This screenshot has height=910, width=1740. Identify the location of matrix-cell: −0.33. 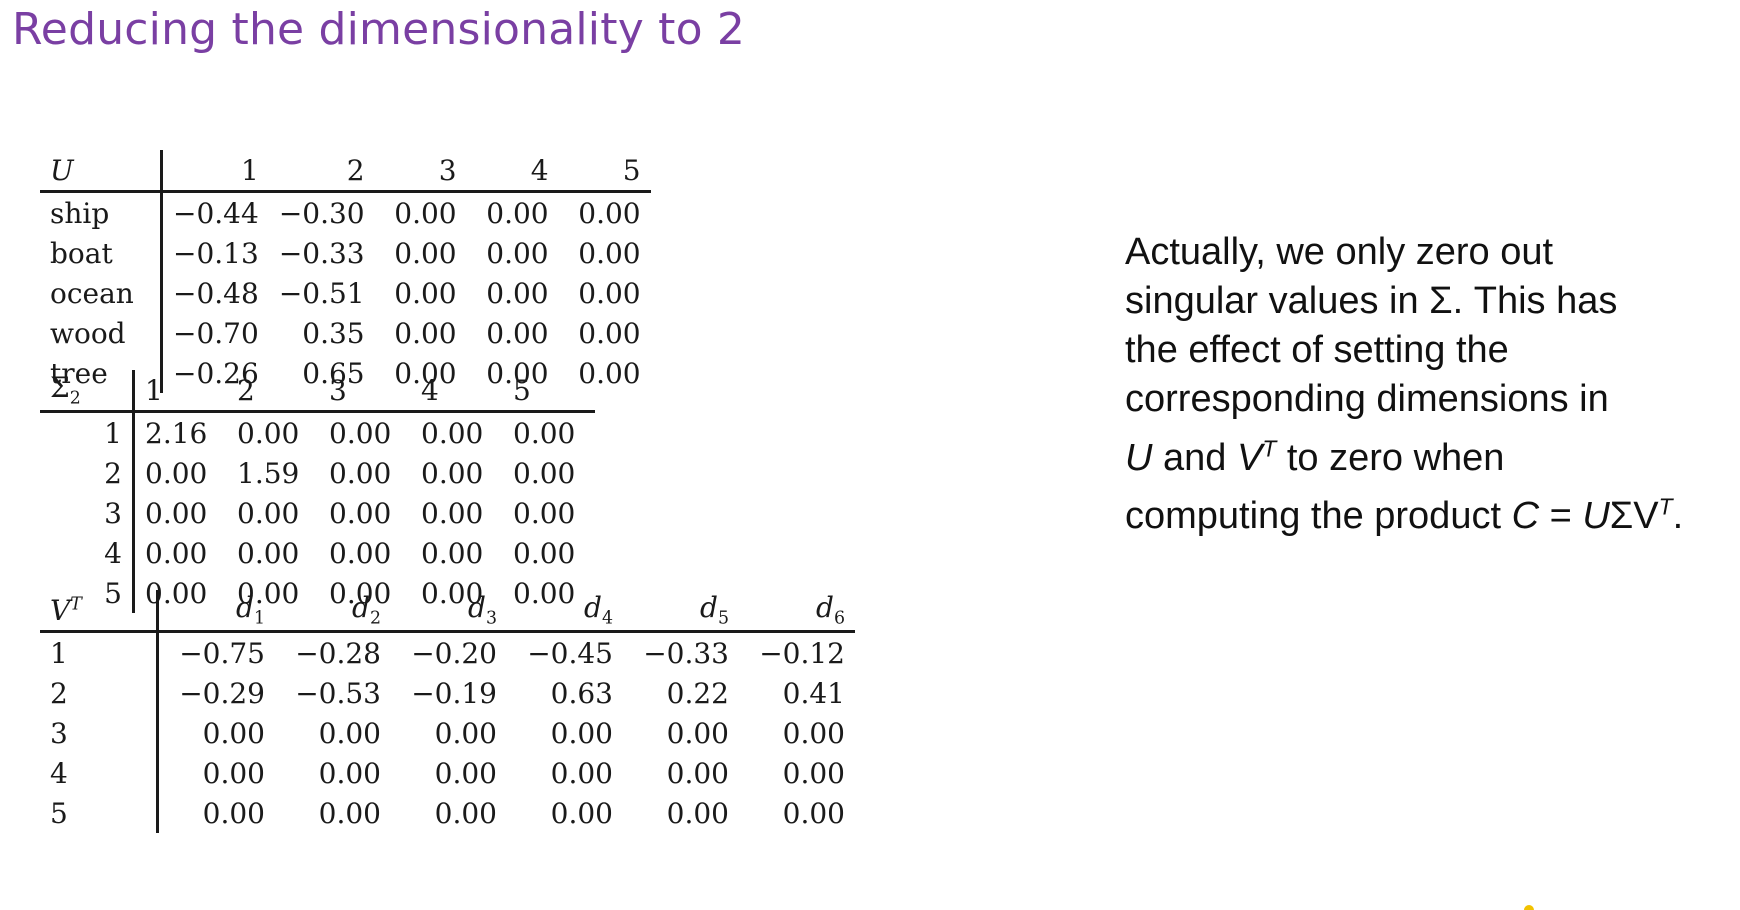
(321, 253).